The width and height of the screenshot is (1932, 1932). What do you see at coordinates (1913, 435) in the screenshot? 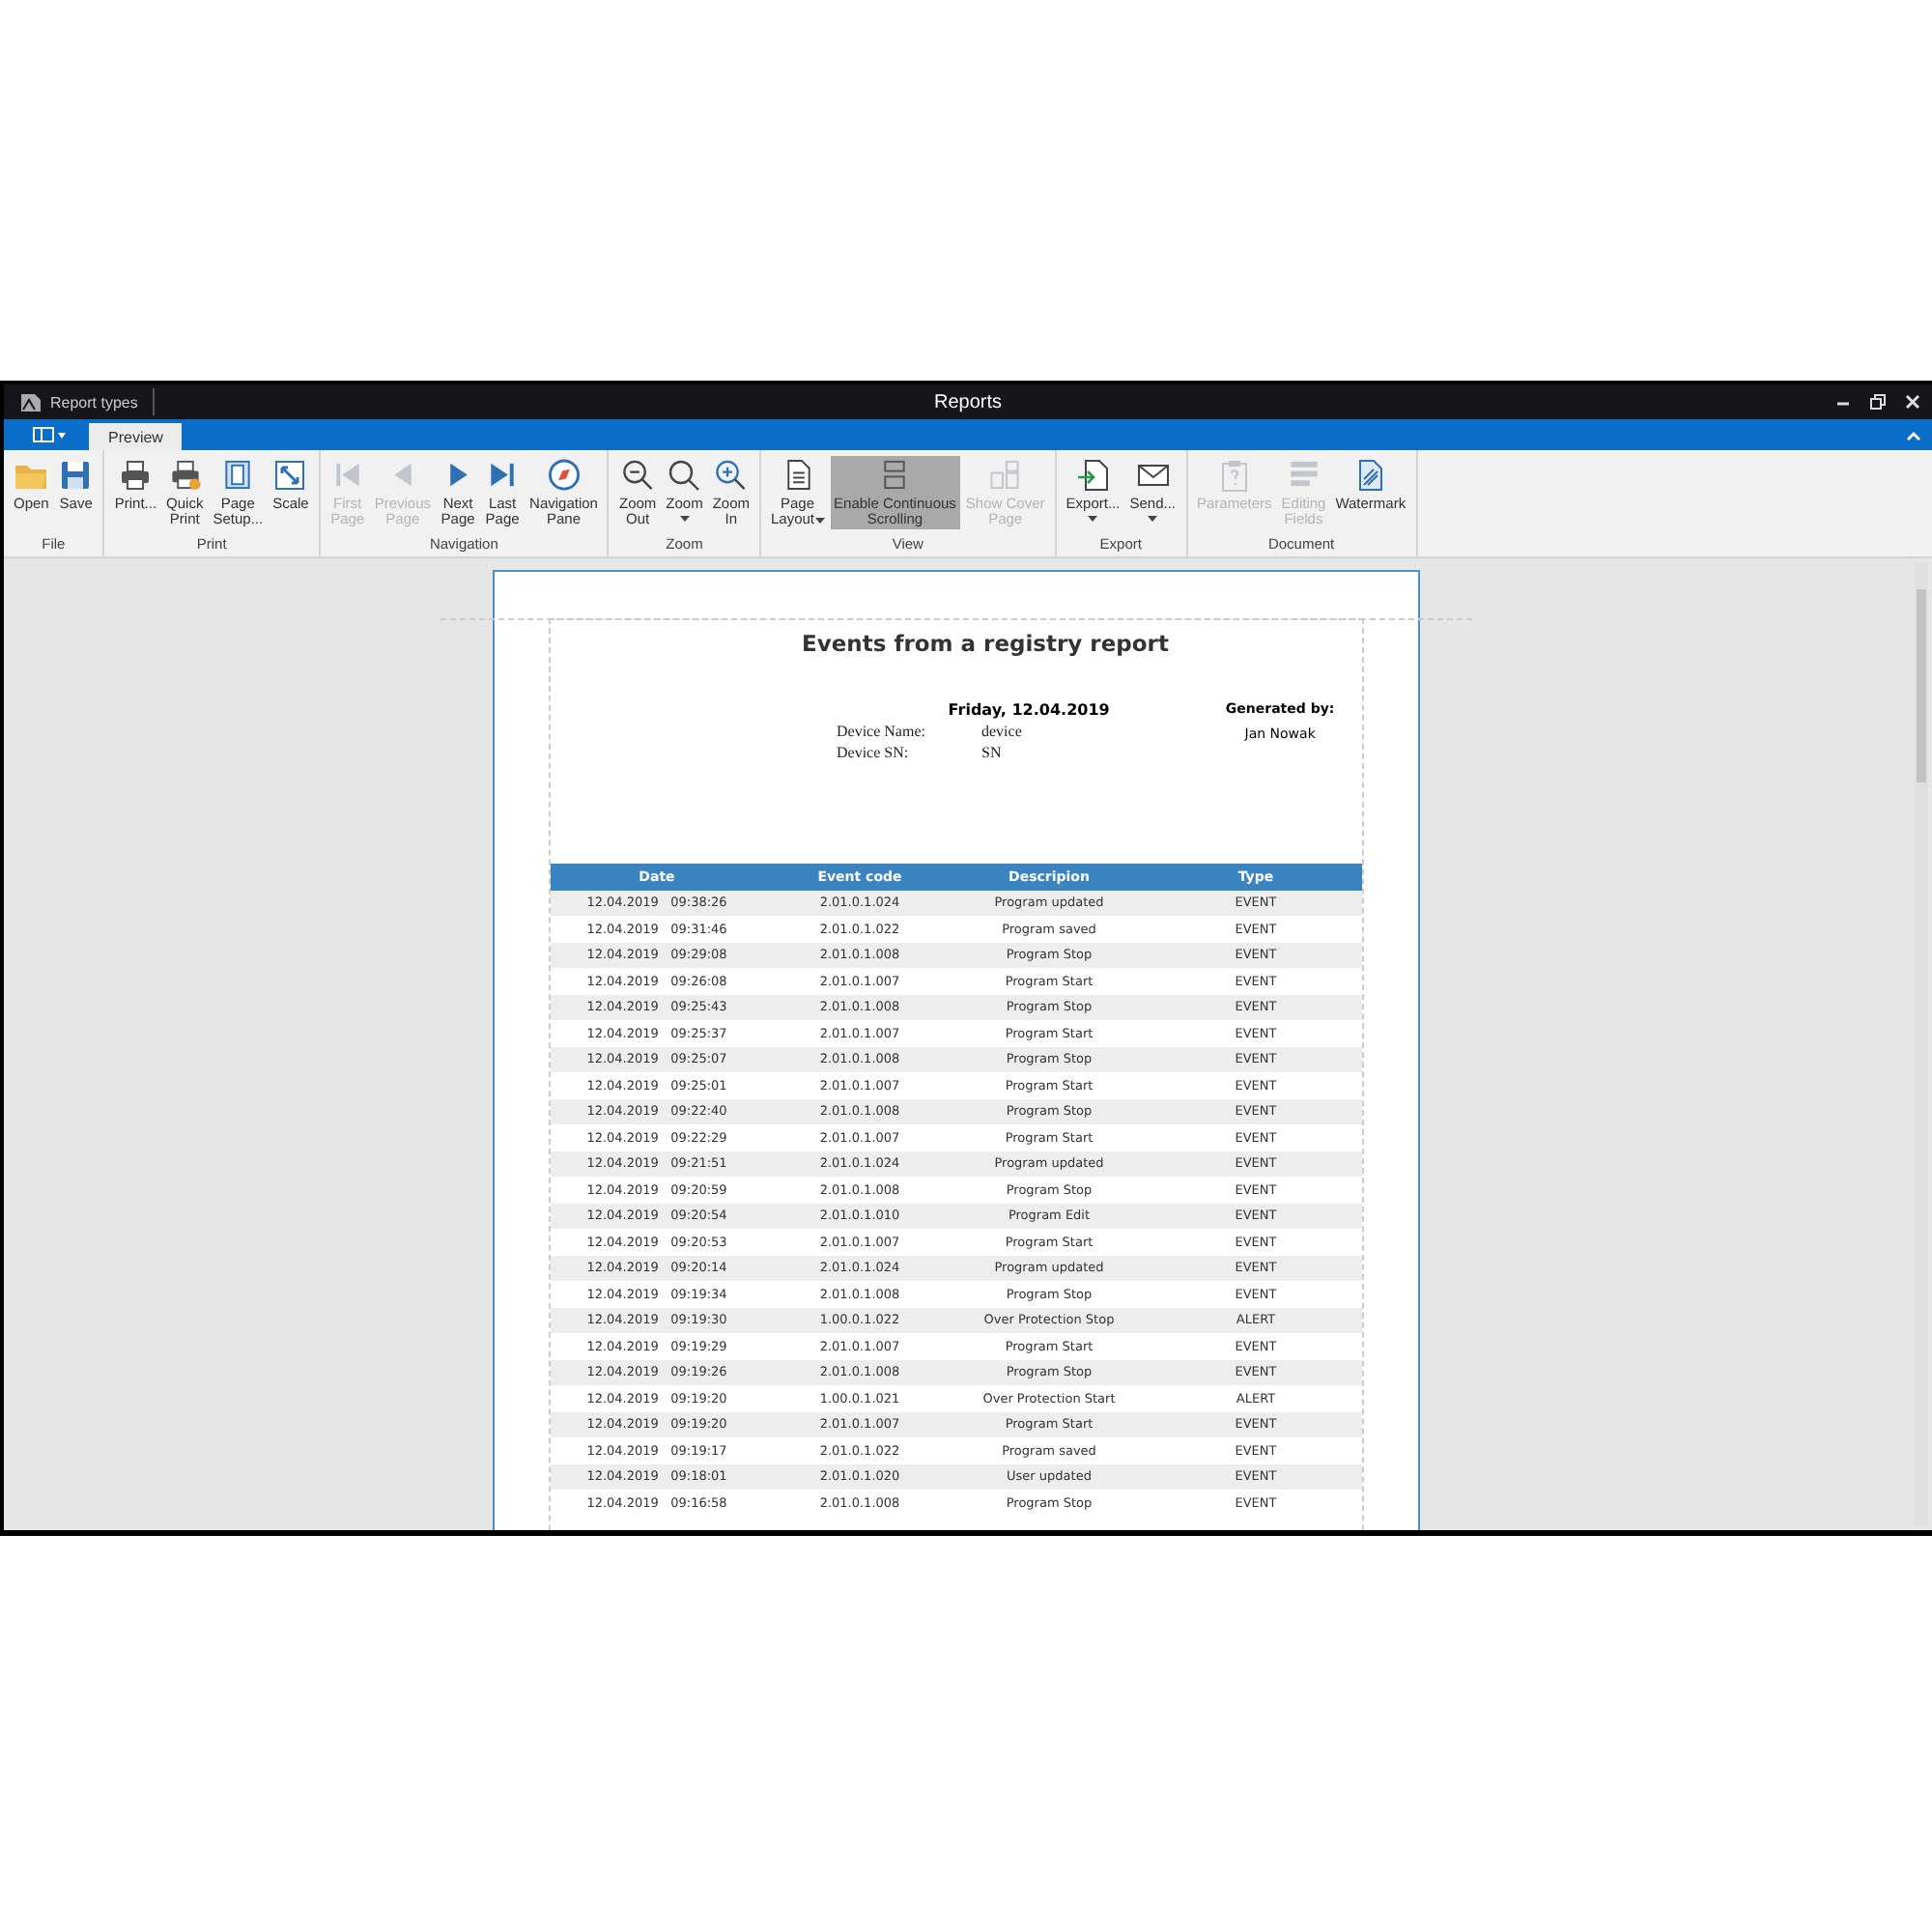
I see `collapse-icon` at bounding box center [1913, 435].